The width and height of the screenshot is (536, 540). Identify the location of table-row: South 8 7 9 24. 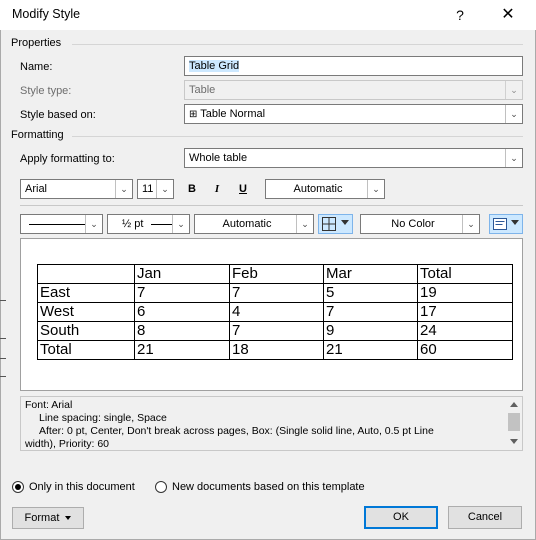
(275, 331).